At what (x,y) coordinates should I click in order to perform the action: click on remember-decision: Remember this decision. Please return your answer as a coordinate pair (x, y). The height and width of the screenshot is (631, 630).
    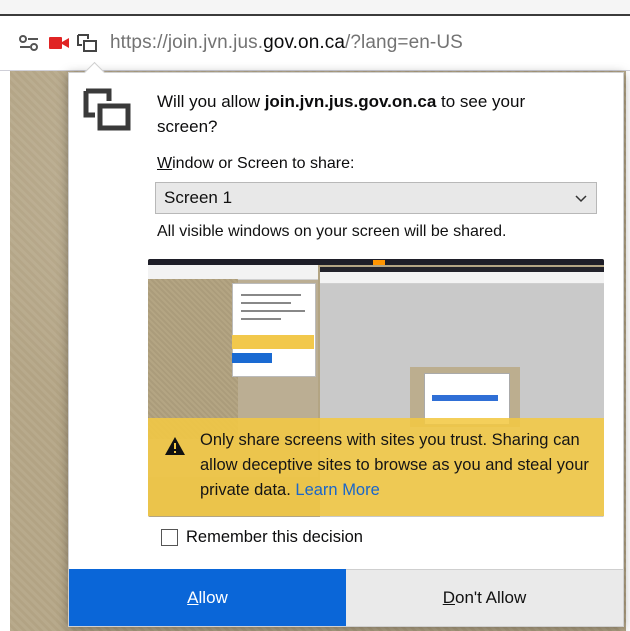
    Looking at the image, I should click on (262, 537).